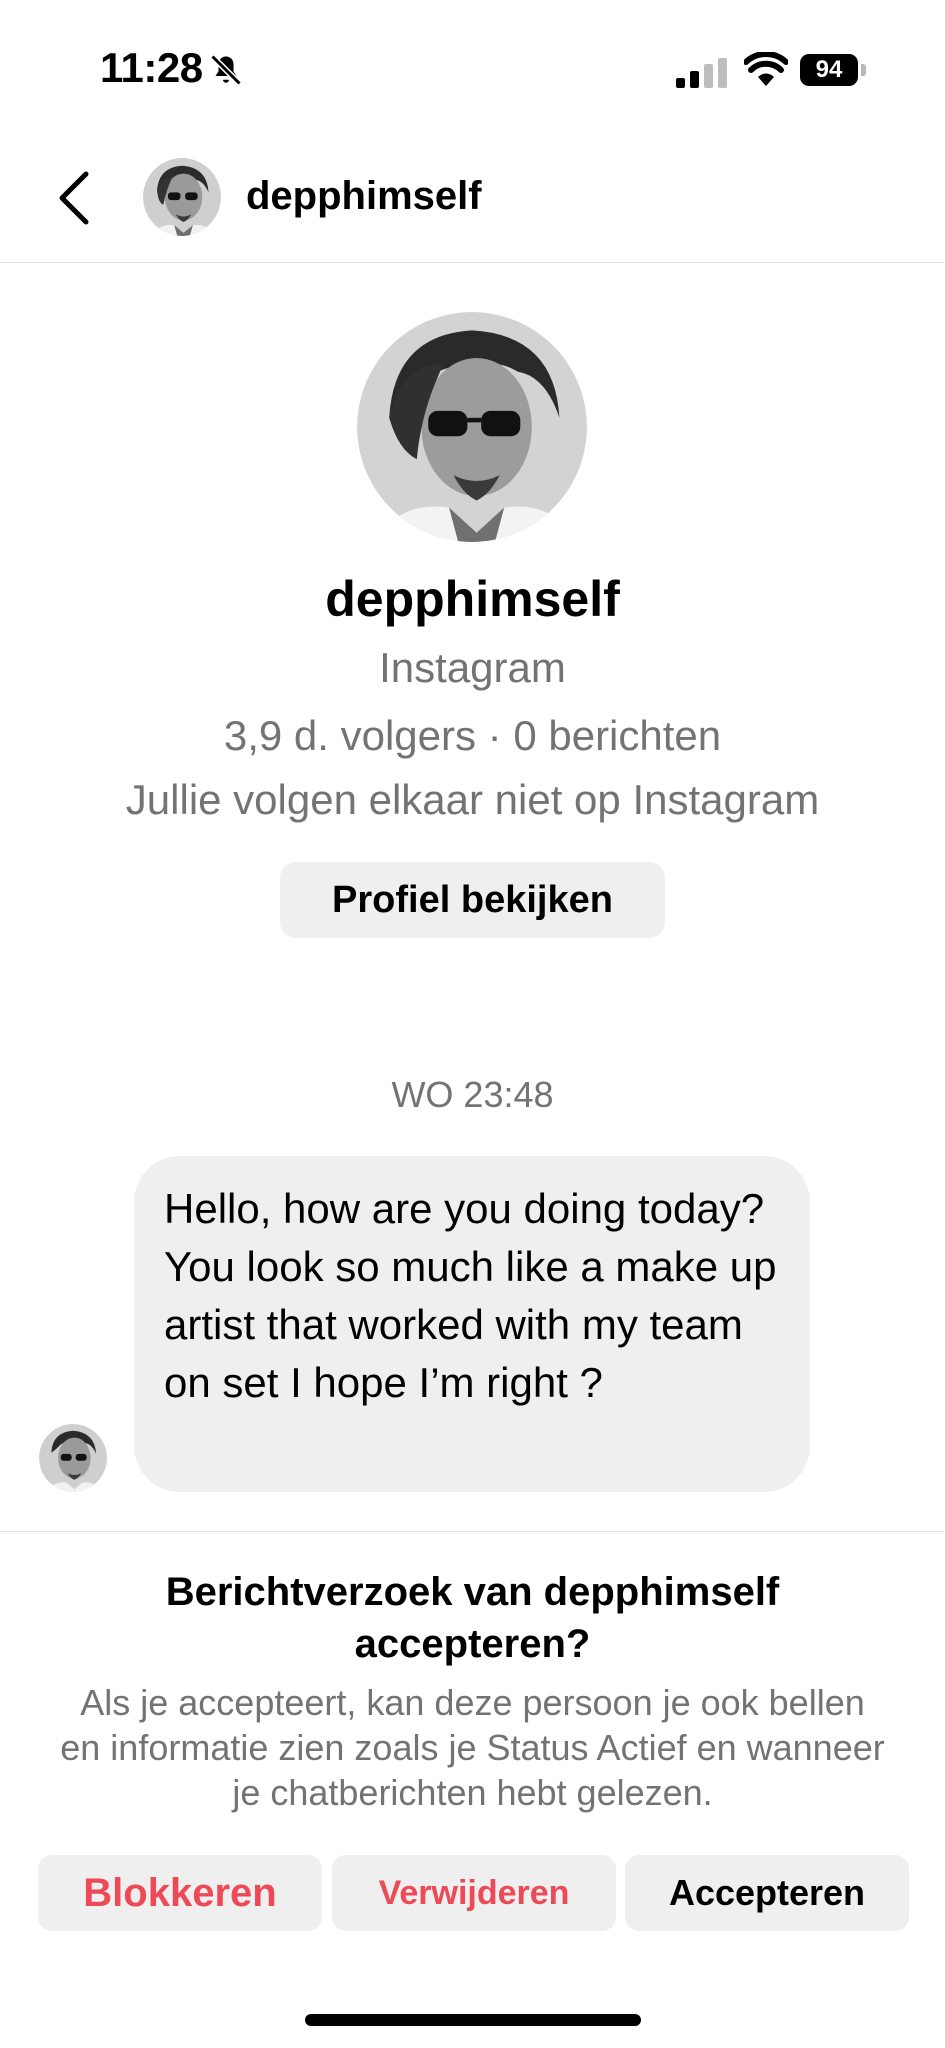 The height and width of the screenshot is (2048, 945). What do you see at coordinates (182, 197) in the screenshot?
I see `header-avatar` at bounding box center [182, 197].